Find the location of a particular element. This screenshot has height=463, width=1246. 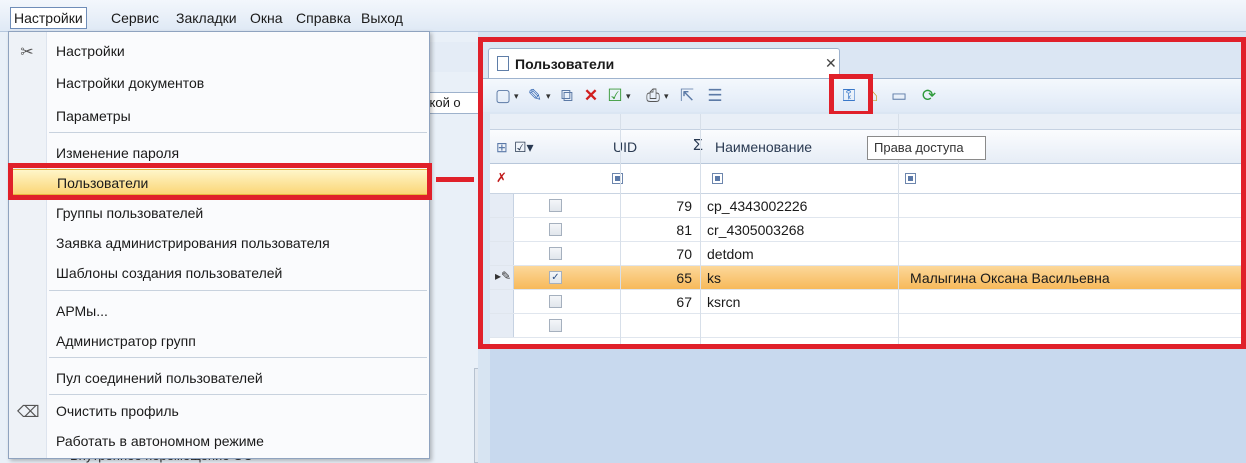

eraser-icon: ⌫ is located at coordinates (28, 412).